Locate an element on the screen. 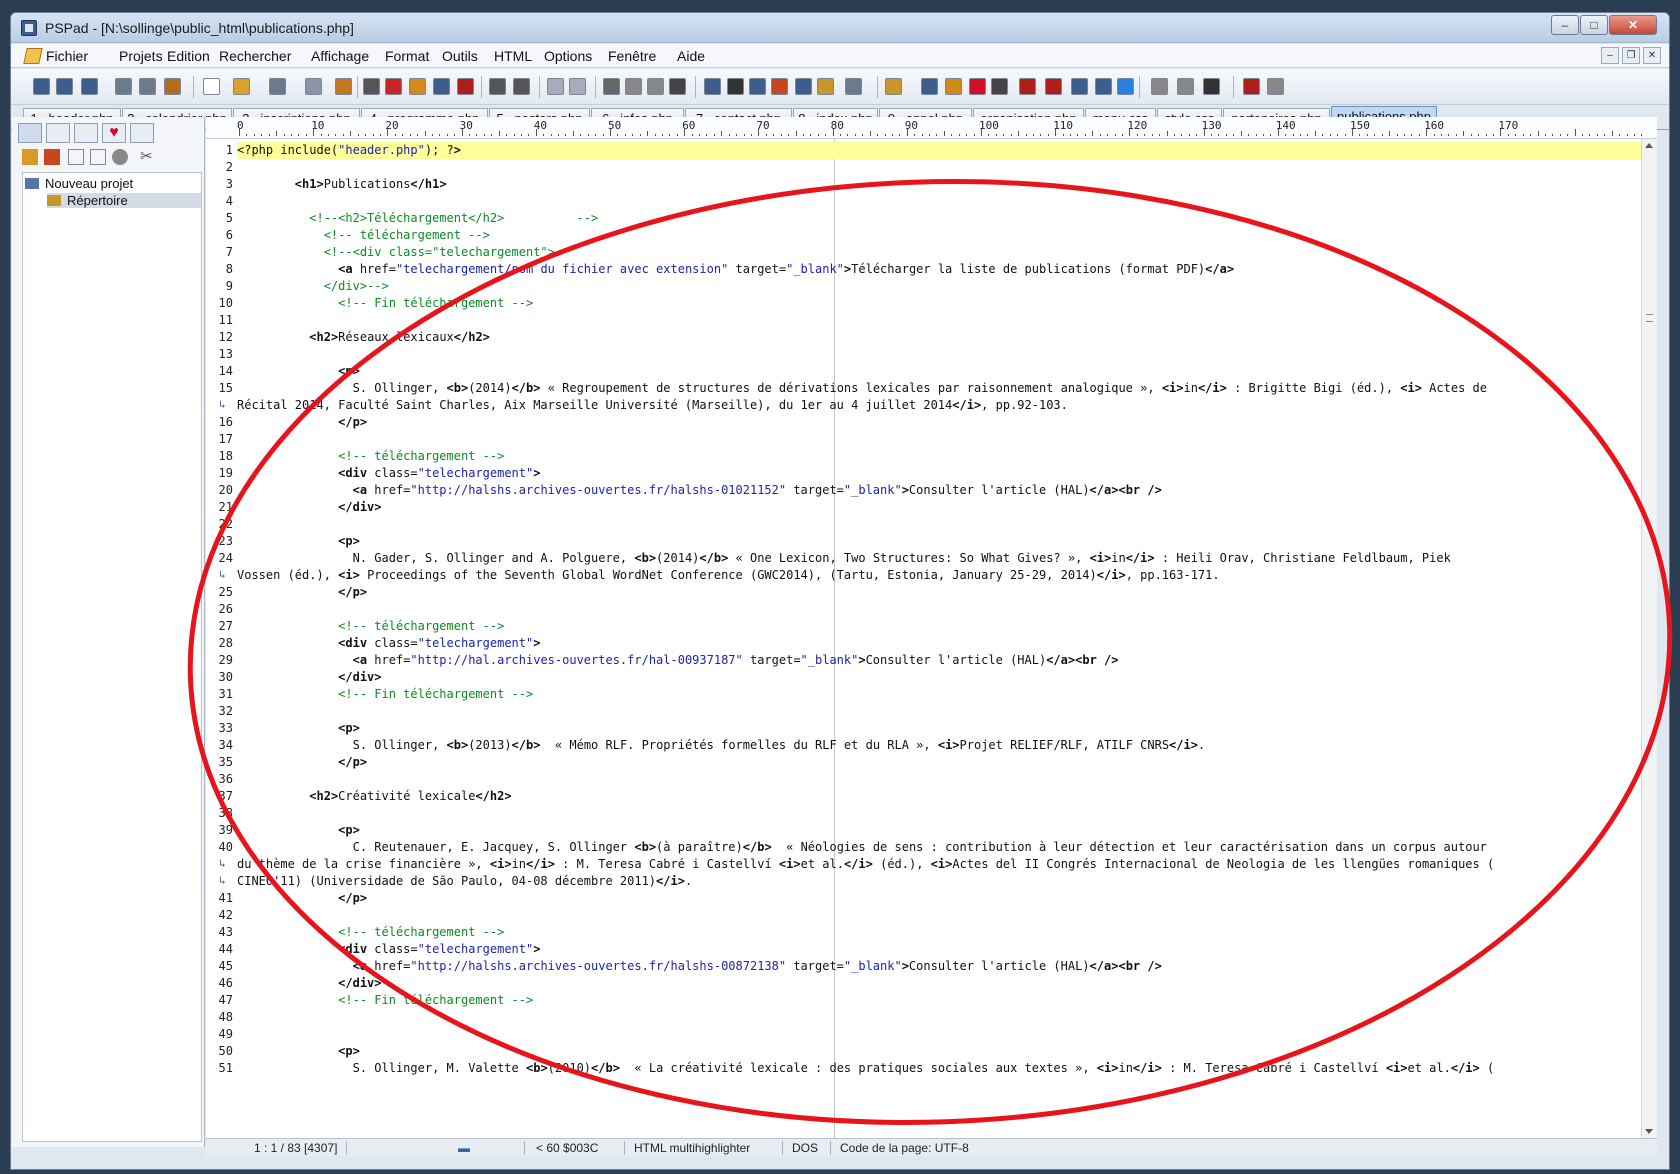 The width and height of the screenshot is (1680, 1174). vertical-scrollbar is located at coordinates (1649, 638).